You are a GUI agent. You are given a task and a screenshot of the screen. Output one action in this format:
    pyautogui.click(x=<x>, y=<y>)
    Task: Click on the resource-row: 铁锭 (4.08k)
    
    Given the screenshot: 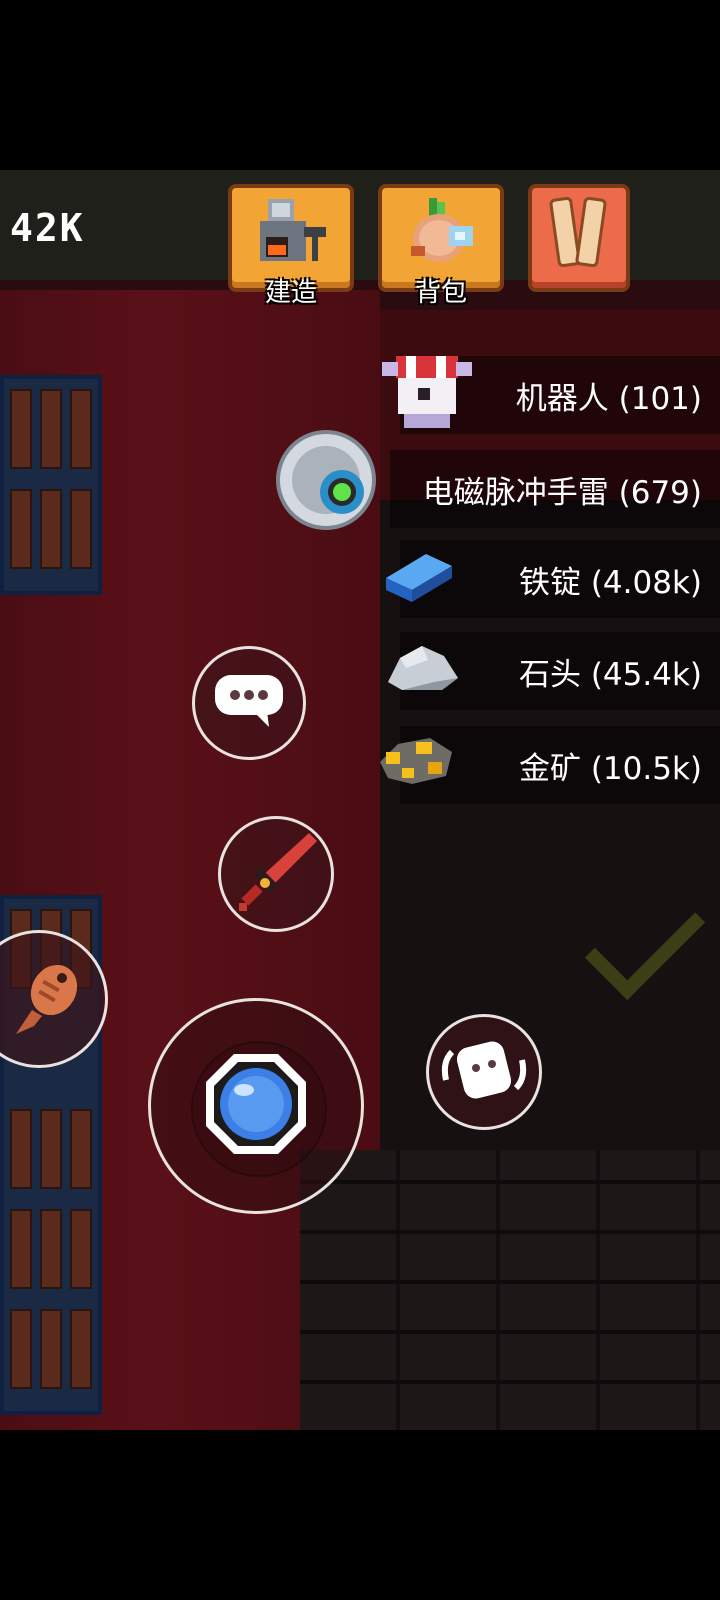 What is the action you would take?
    pyautogui.click(x=610, y=579)
    